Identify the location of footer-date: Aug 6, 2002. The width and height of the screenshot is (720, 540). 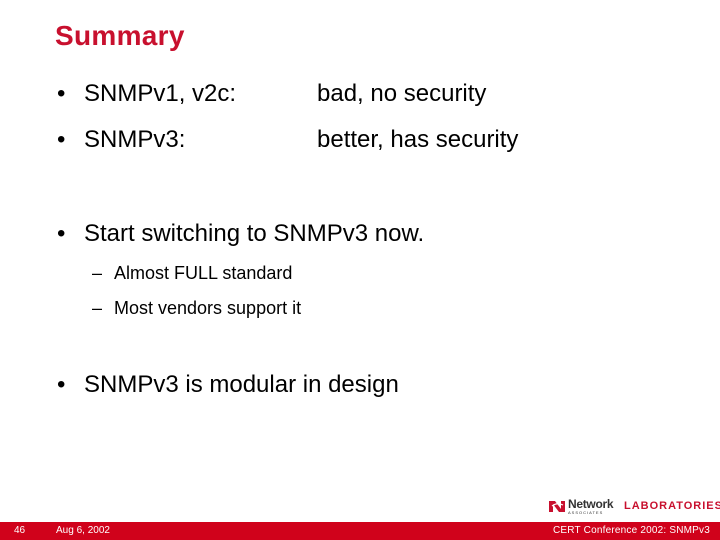
(83, 530).